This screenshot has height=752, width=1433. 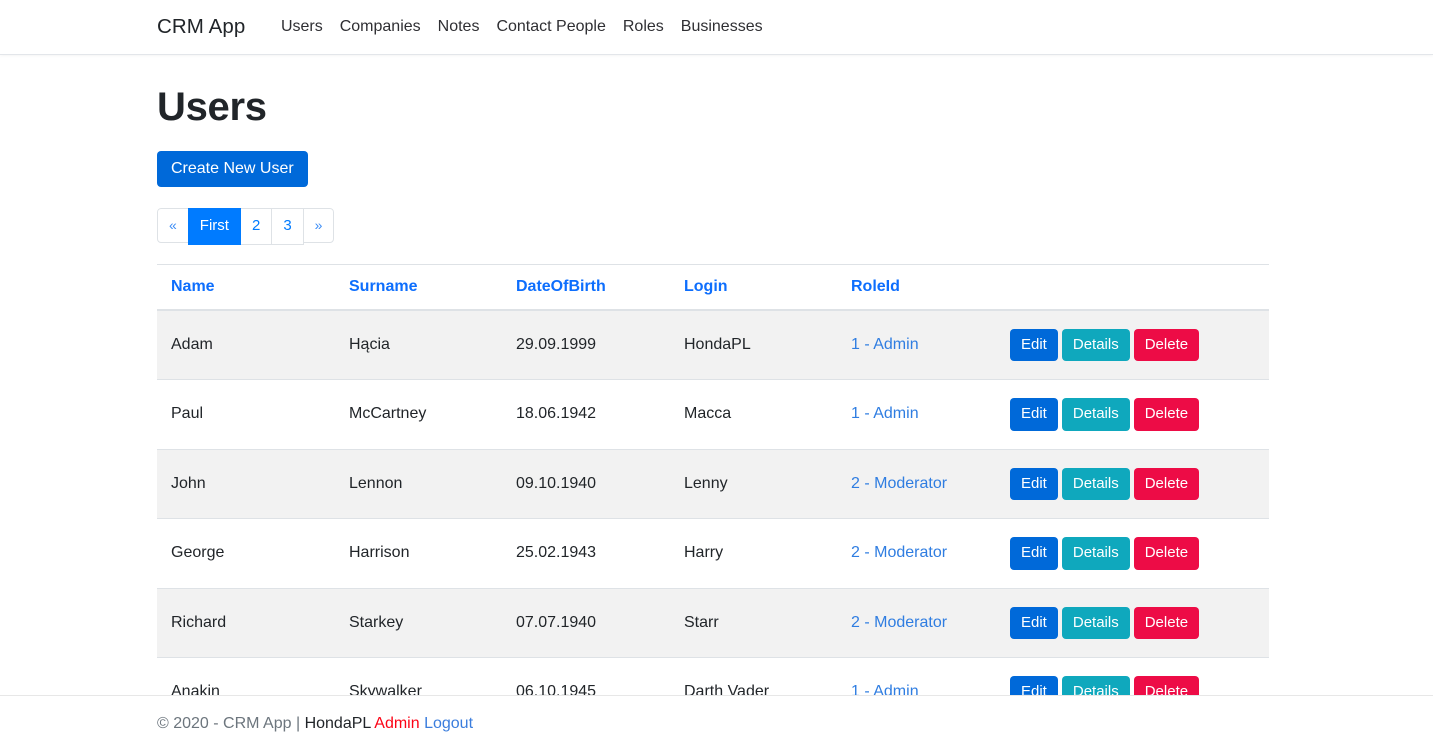 I want to click on cell-surname: Starkey, so click(x=418, y=622).